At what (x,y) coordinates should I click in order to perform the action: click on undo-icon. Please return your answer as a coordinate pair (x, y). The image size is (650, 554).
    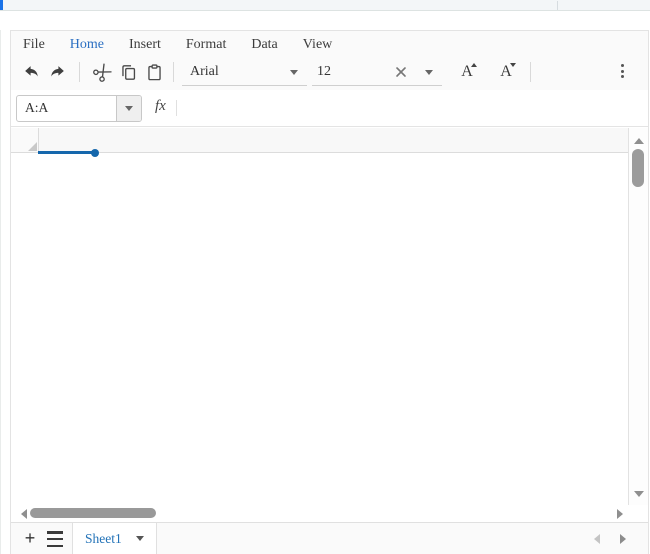
    Looking at the image, I should click on (31, 71).